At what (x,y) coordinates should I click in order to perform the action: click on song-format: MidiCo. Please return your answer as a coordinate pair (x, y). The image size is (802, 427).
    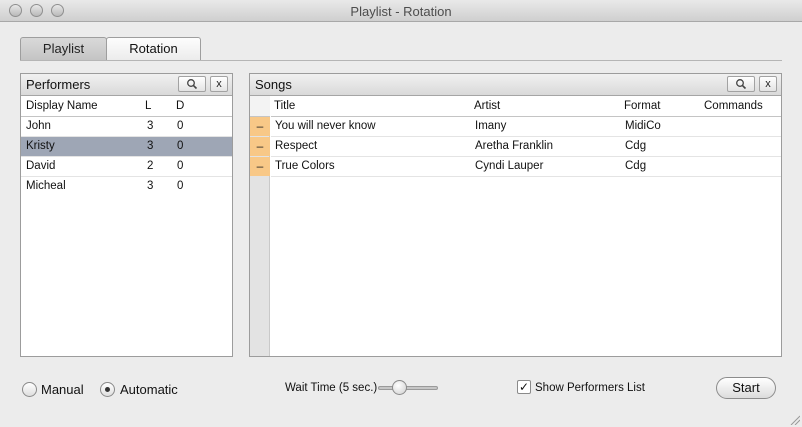
    Looking at the image, I should click on (643, 126).